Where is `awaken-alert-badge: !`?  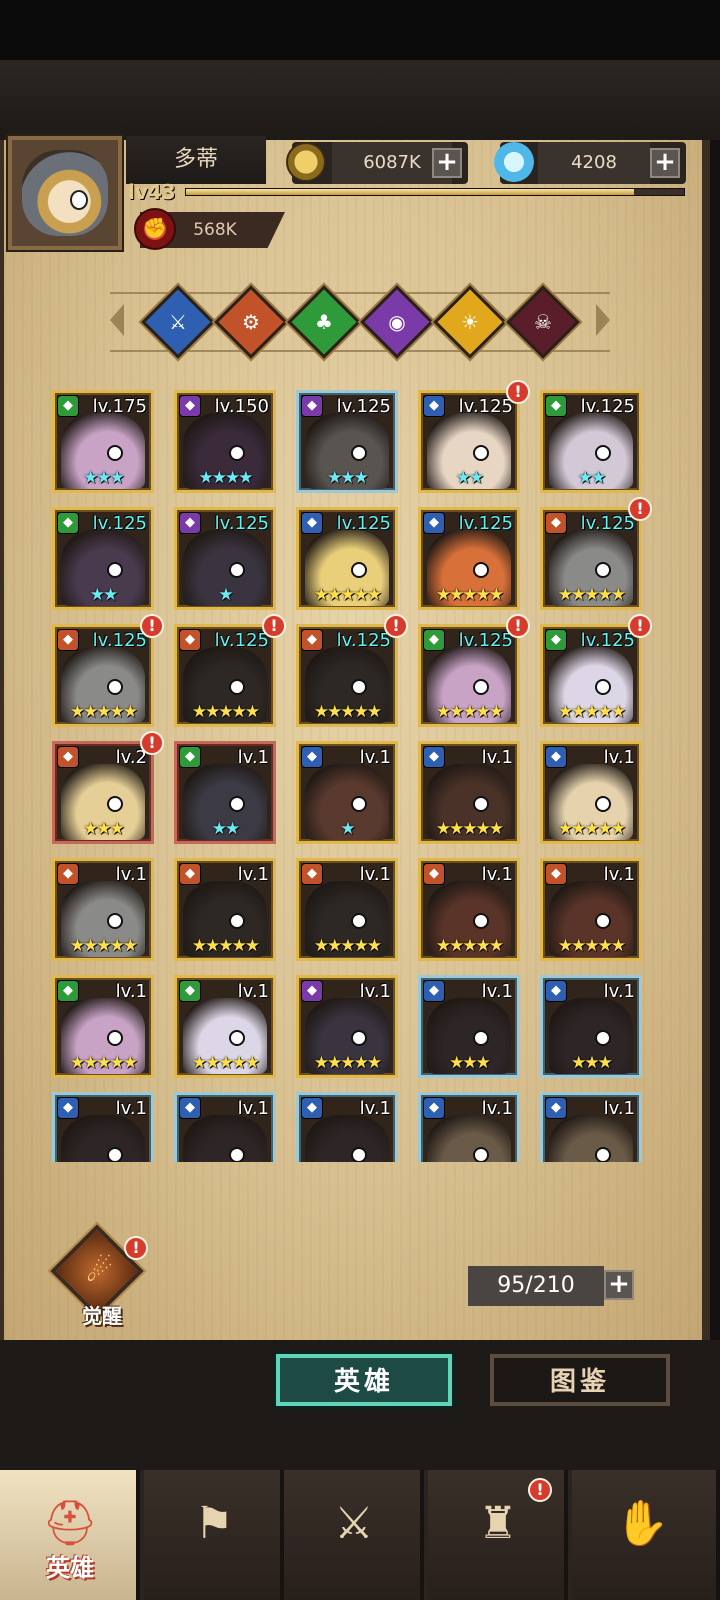 awaken-alert-badge: ! is located at coordinates (136, 1248).